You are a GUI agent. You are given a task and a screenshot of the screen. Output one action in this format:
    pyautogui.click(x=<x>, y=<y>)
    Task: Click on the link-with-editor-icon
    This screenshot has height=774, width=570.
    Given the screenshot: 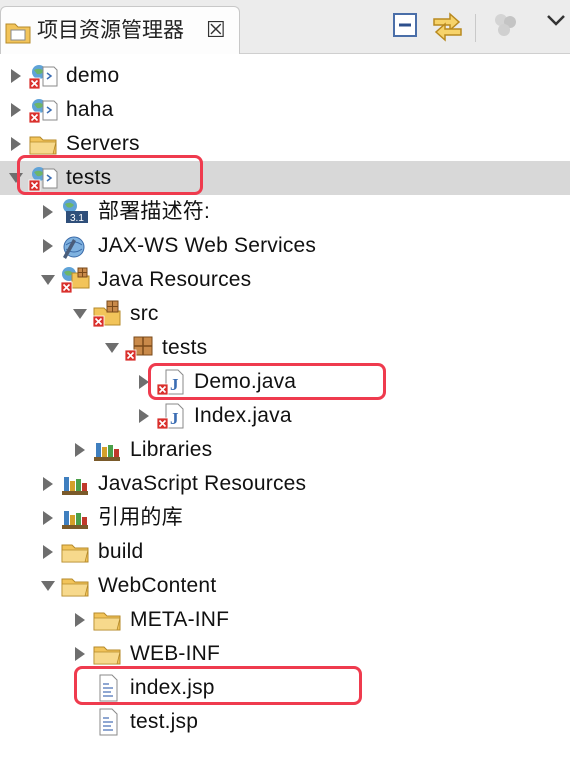 What is the action you would take?
    pyautogui.click(x=448, y=29)
    